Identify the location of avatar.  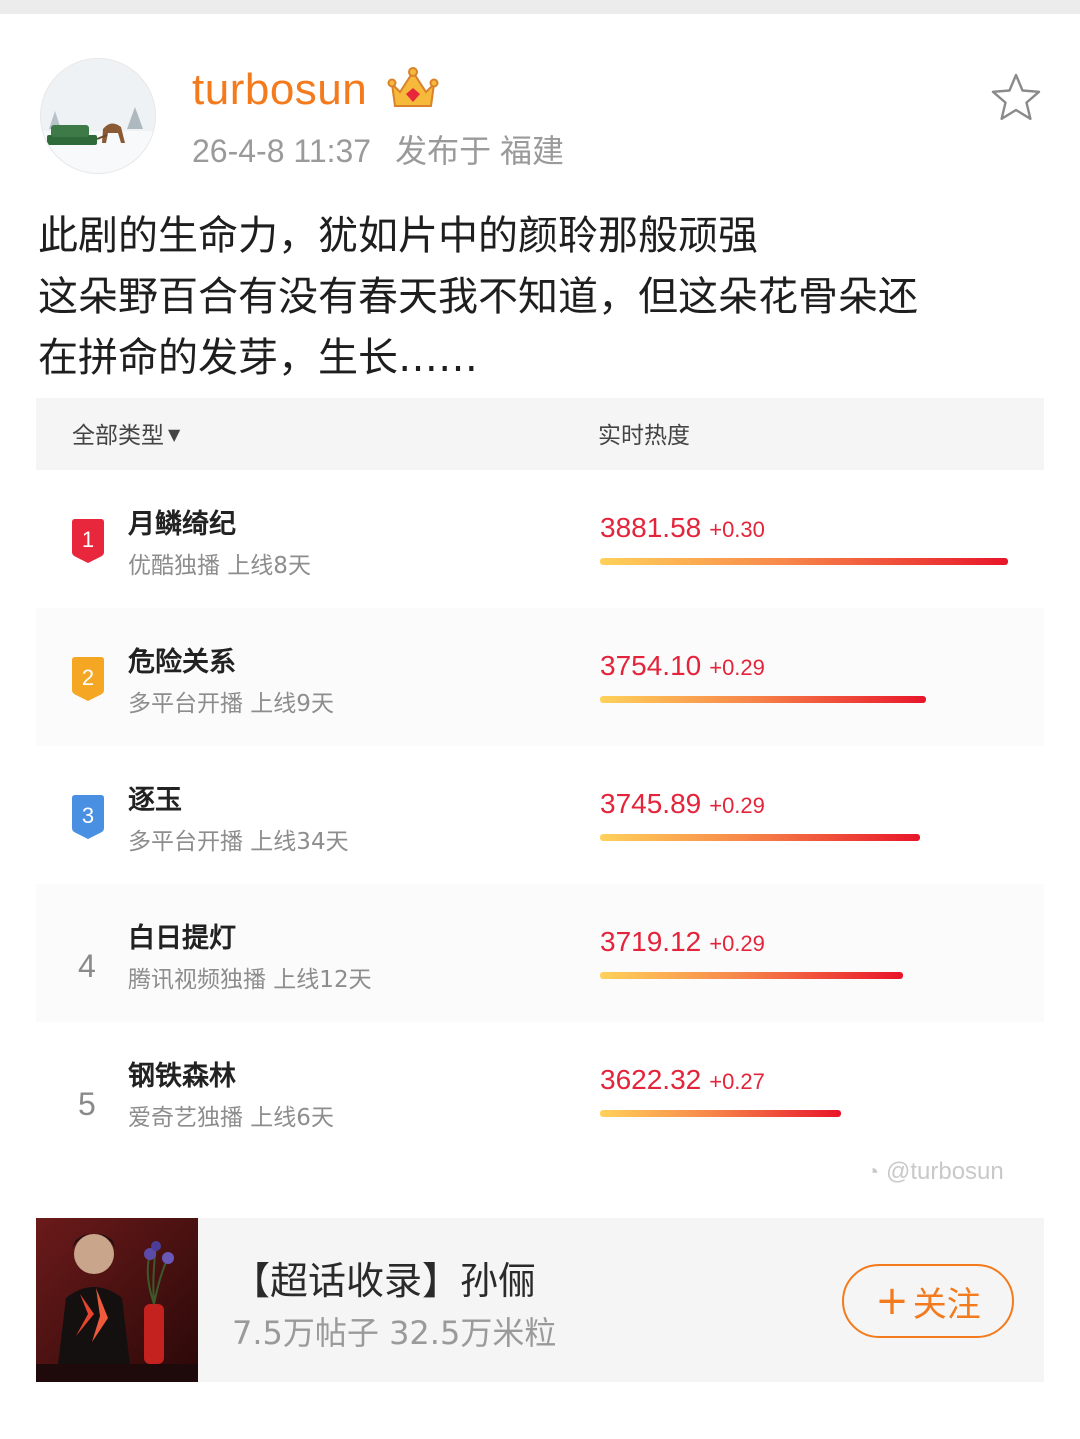
(98, 116).